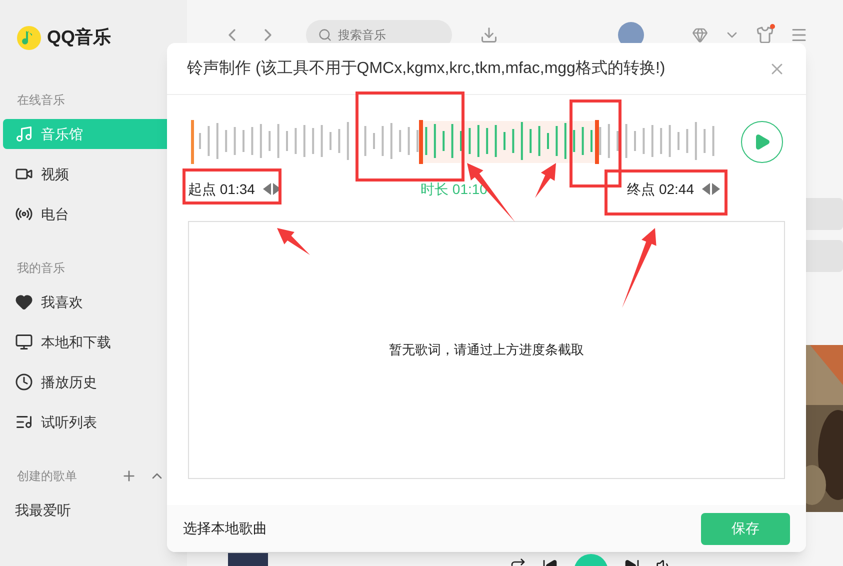  Describe the element at coordinates (93, 510) in the screenshot. I see `sidebar-item: 我最爱听` at that location.